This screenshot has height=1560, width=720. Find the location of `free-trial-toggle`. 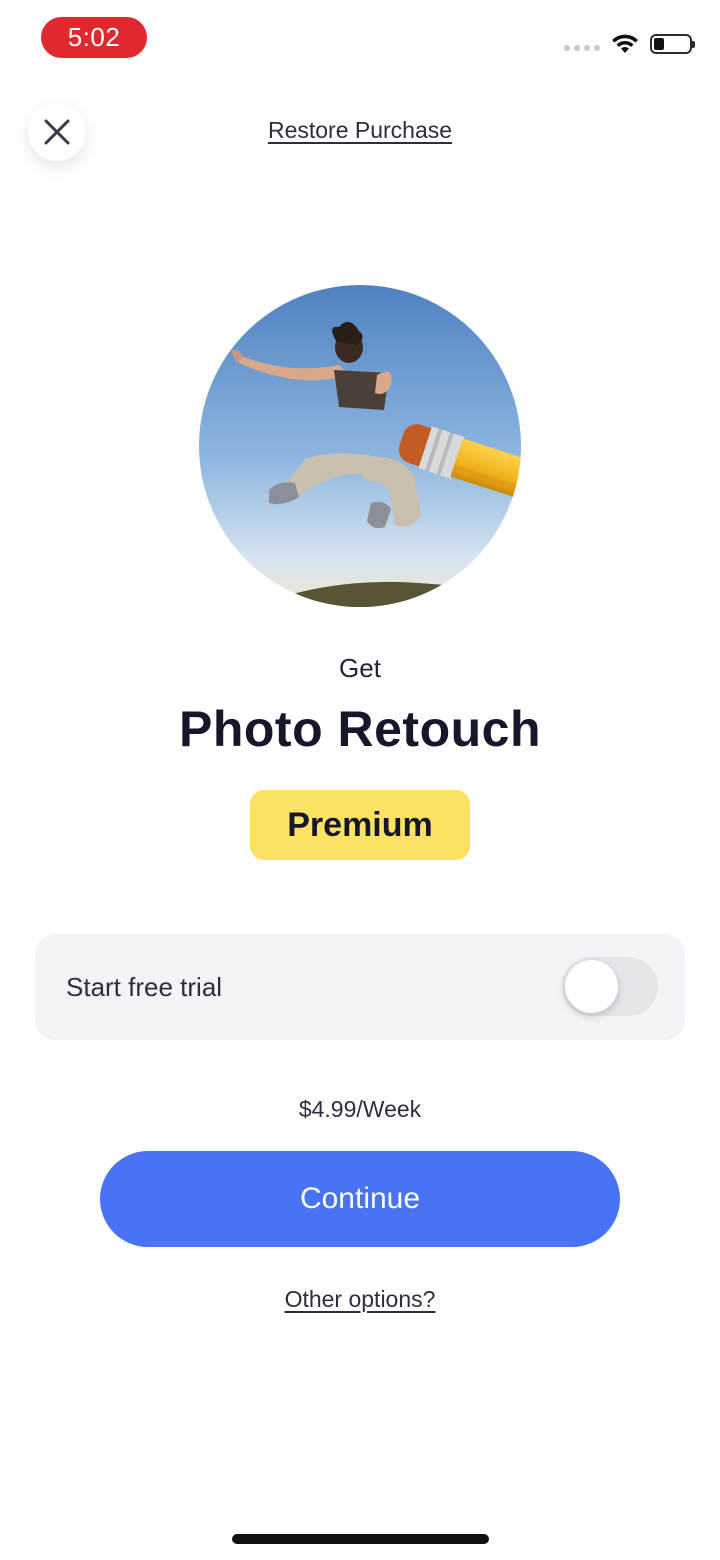

free-trial-toggle is located at coordinates (610, 986).